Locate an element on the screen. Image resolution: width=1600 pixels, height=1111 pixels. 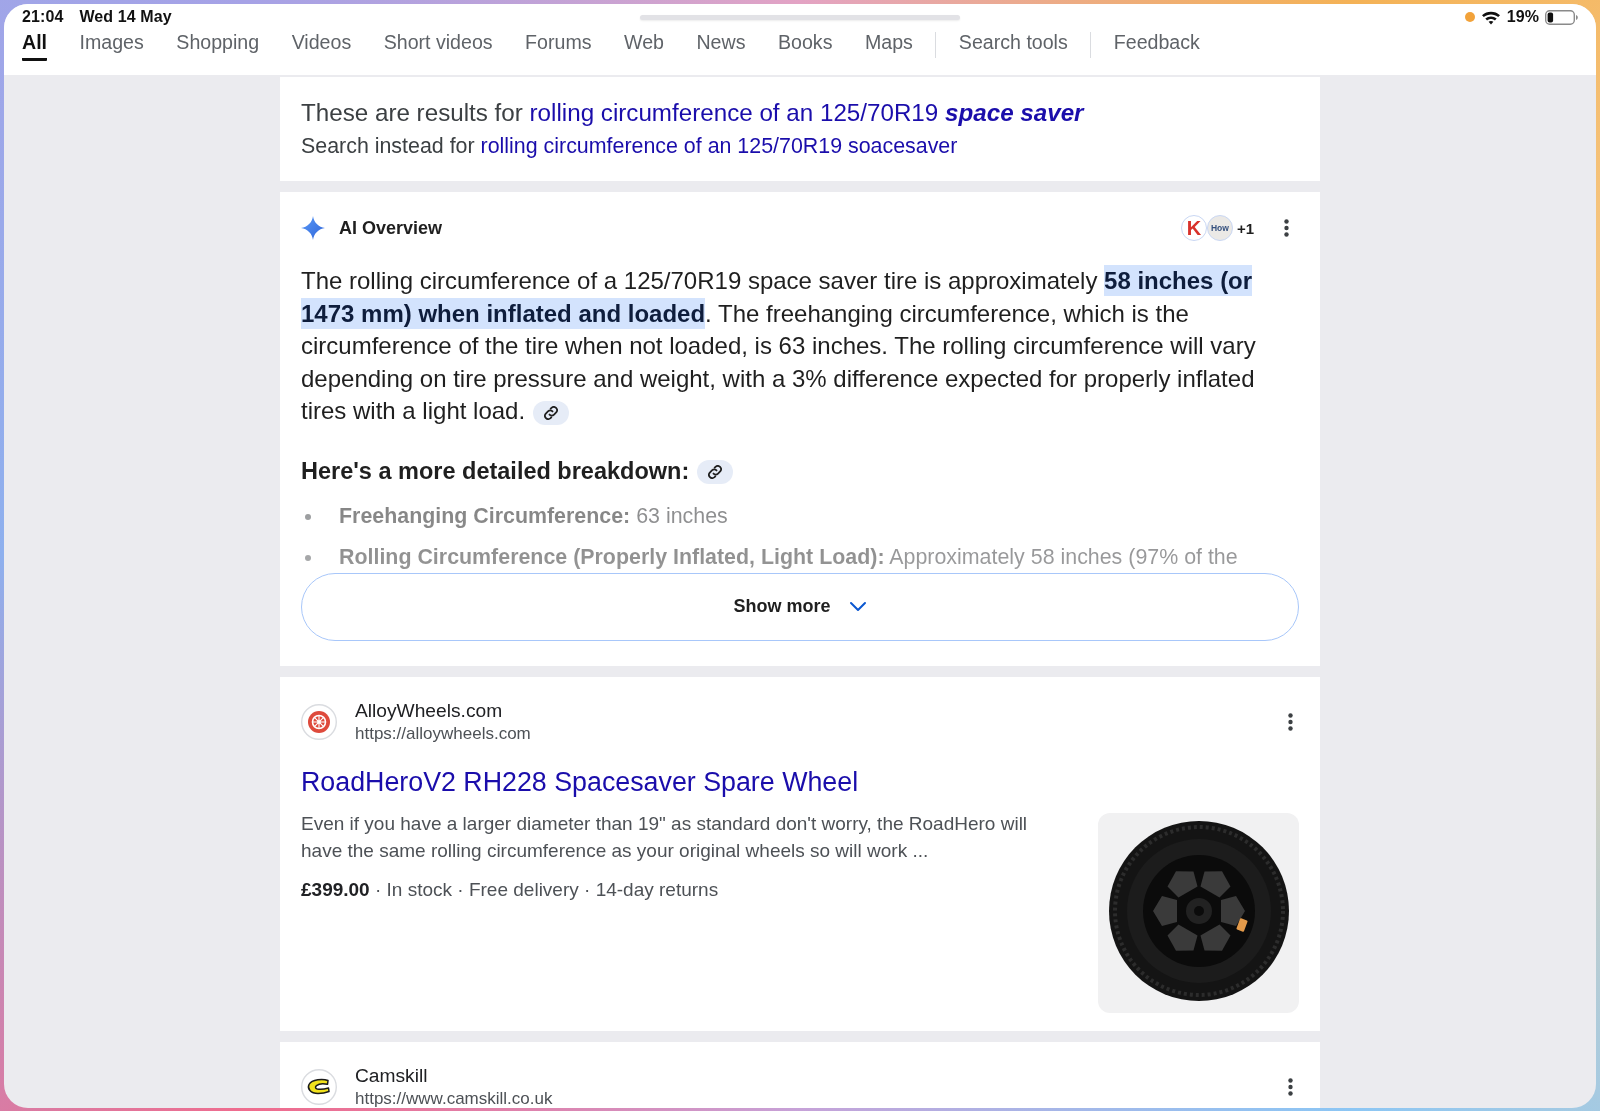
breakdown-heading: Here's a more detailed breakdown: is located at coordinates (495, 470).